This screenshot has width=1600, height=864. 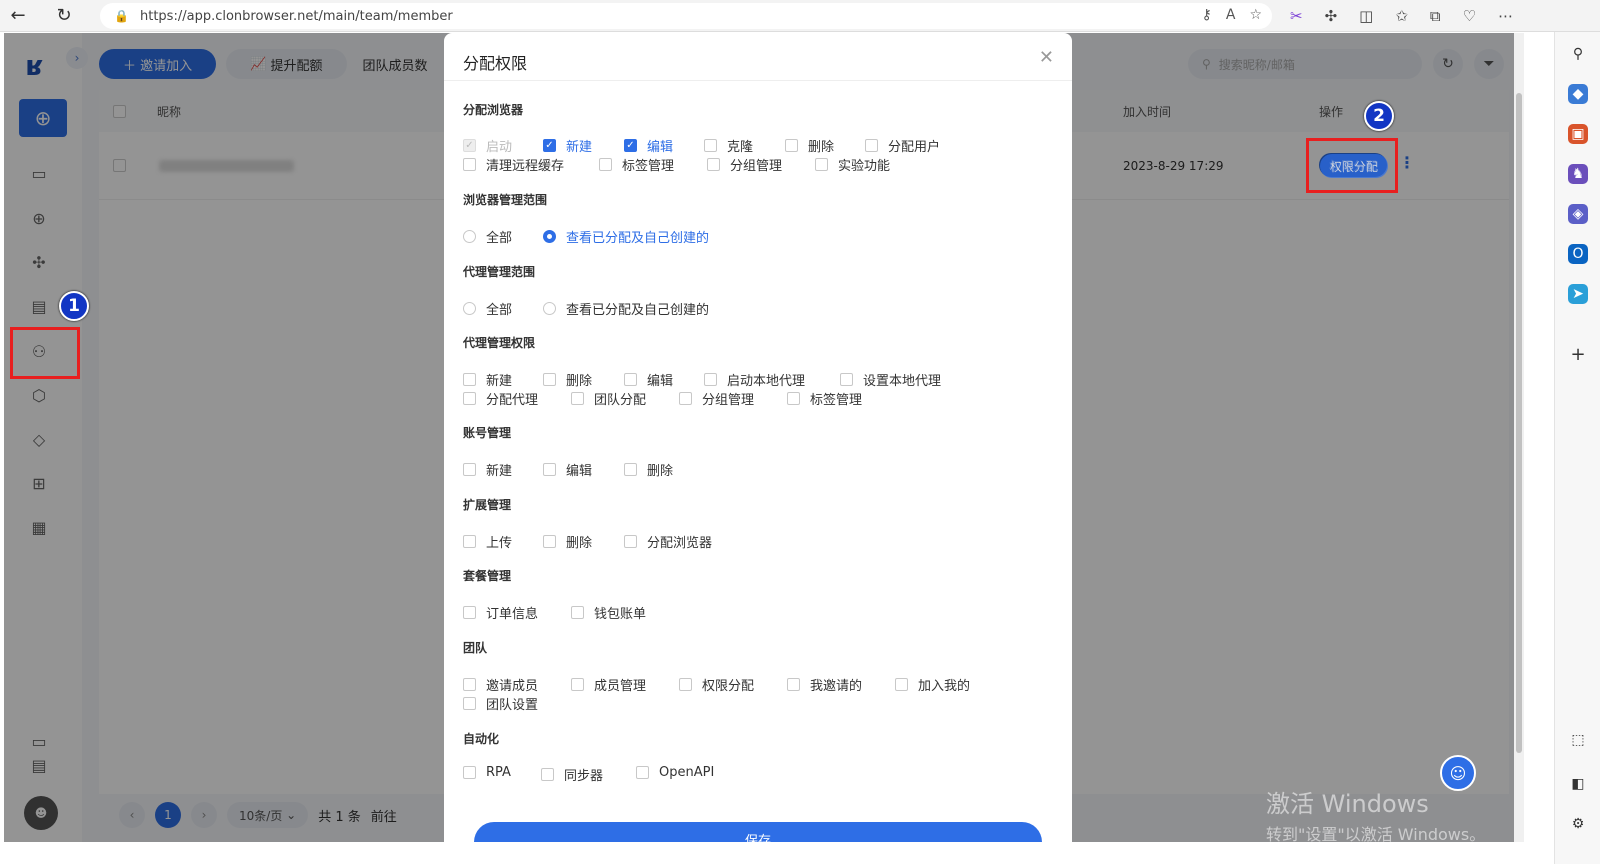 What do you see at coordinates (648, 379) in the screenshot?
I see `checkbox-proxy-edit: 编辑` at bounding box center [648, 379].